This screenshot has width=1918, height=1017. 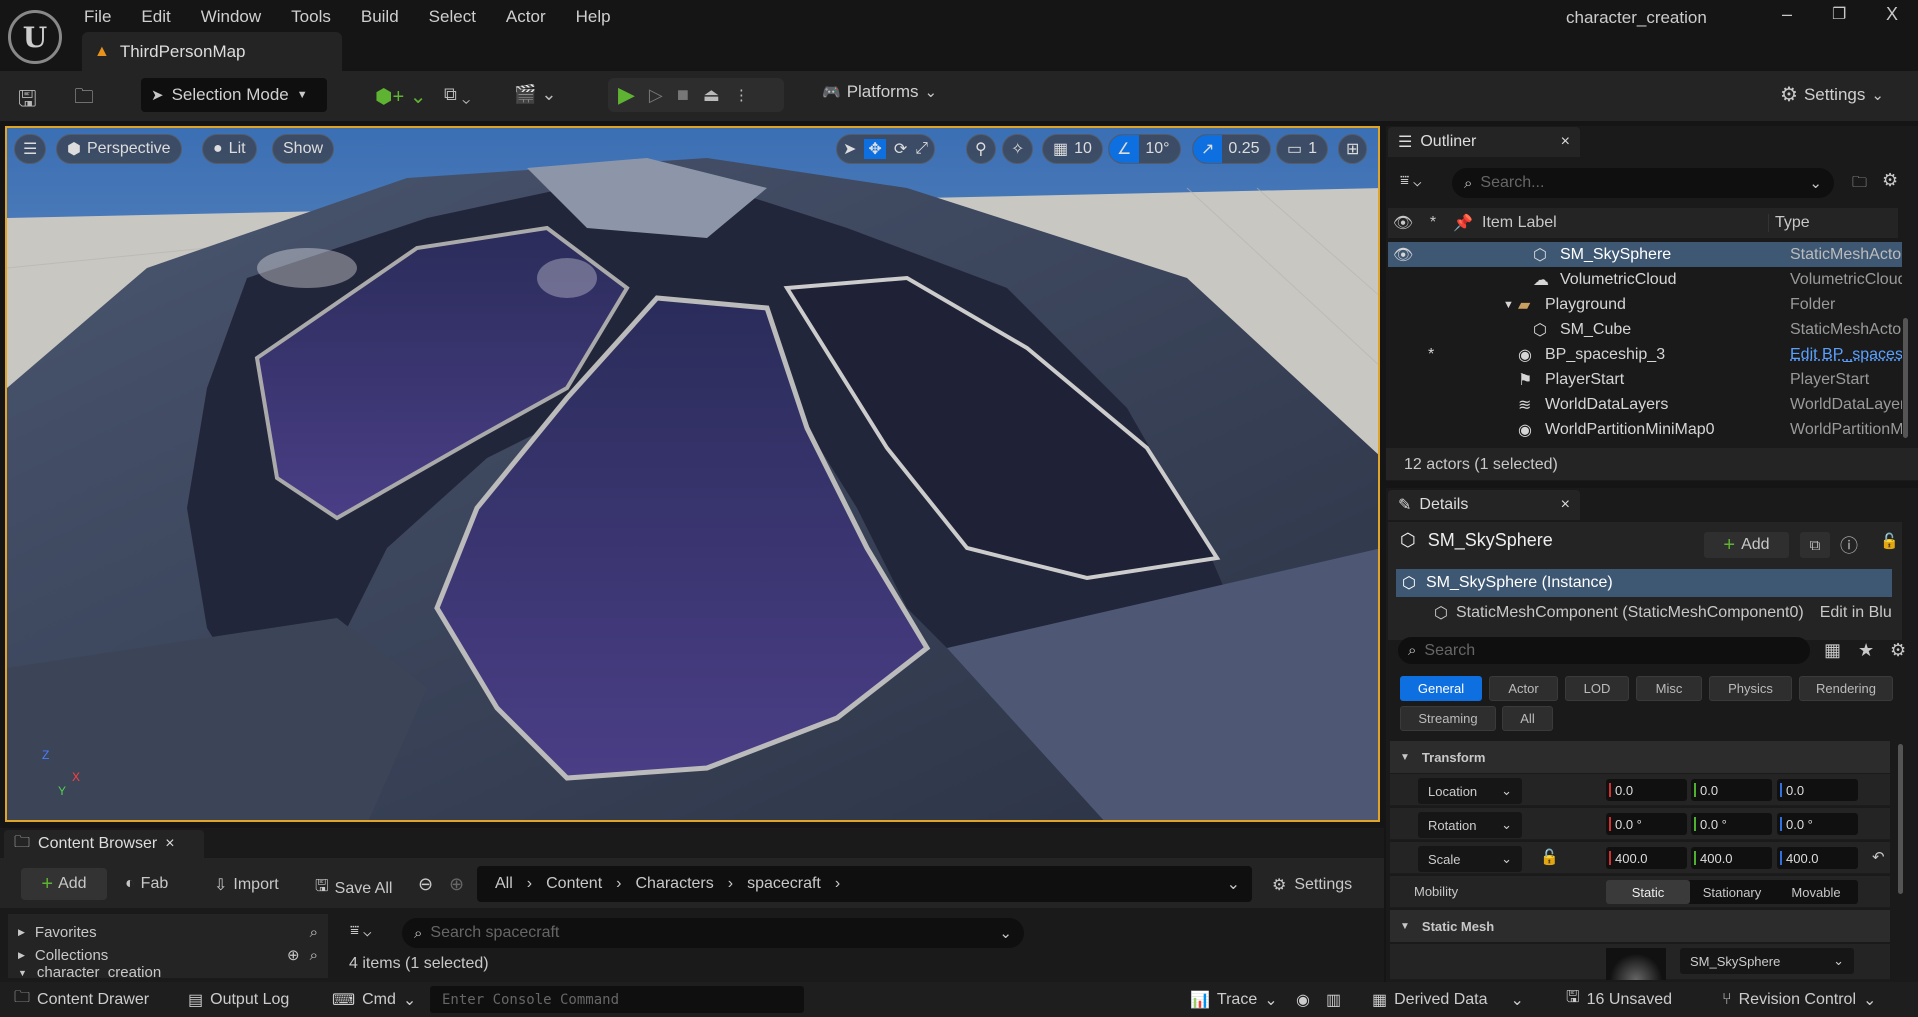 What do you see at coordinates (1849, 545) in the screenshot?
I see `help-icon: ⓘ` at bounding box center [1849, 545].